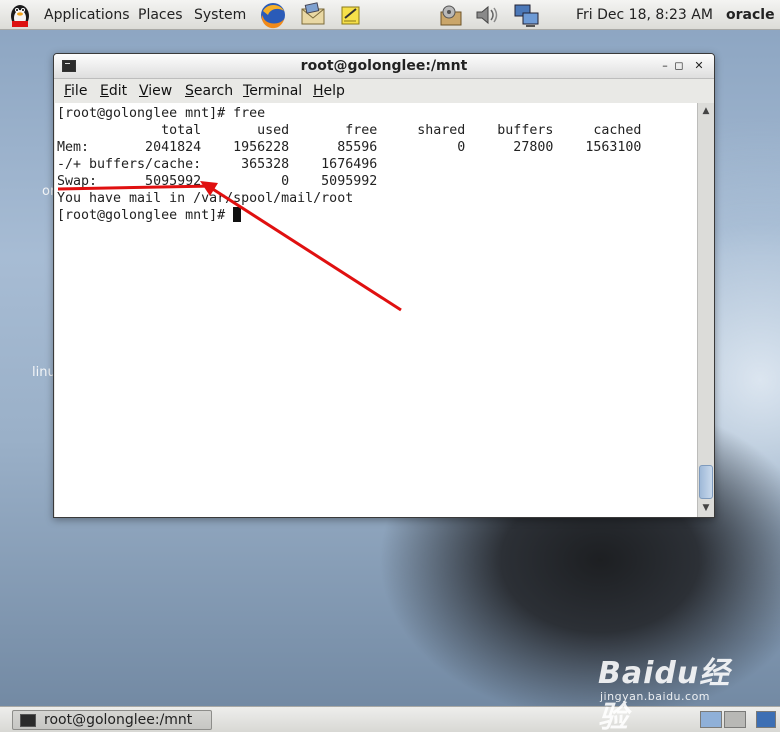  Describe the element at coordinates (209, 91) in the screenshot. I see `menu-search: Search` at that location.